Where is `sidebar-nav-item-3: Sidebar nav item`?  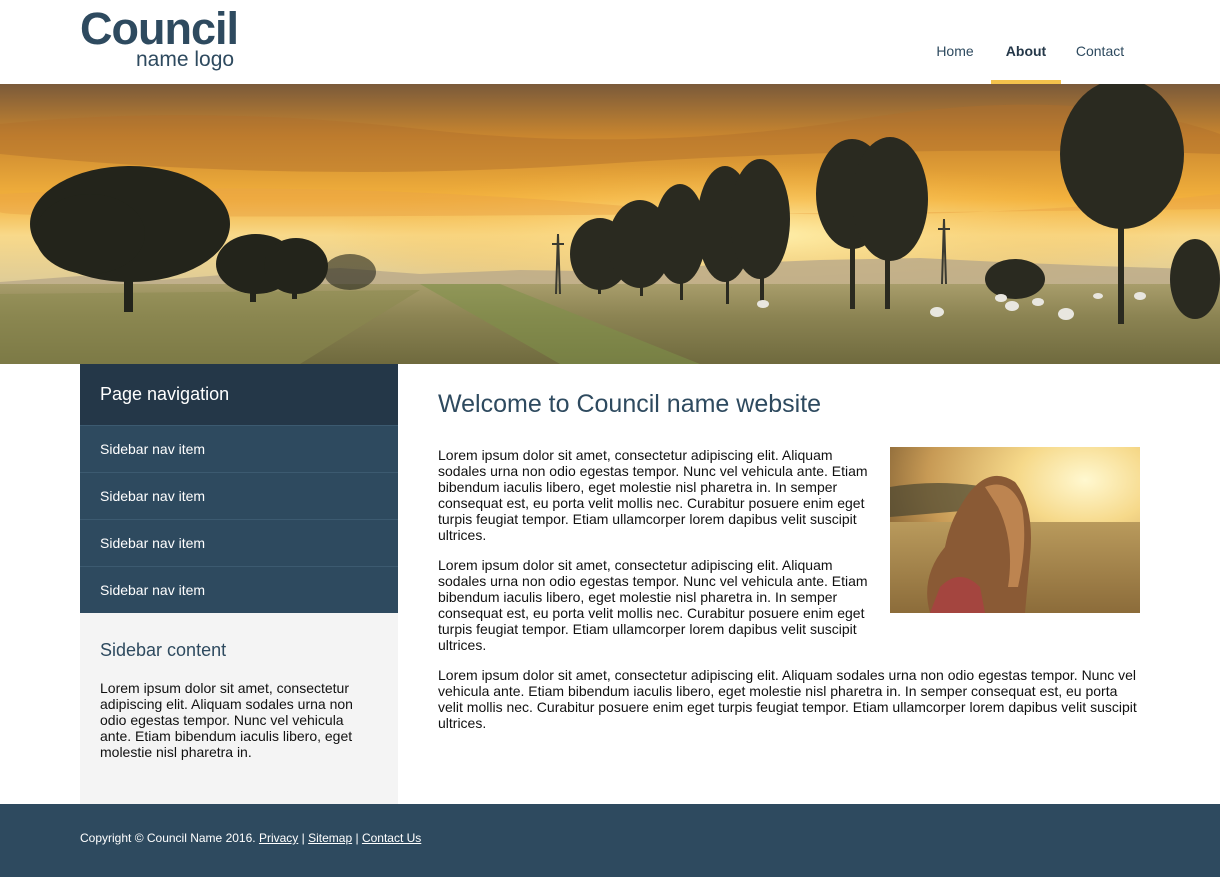
sidebar-nav-item-3: Sidebar nav item is located at coordinates (239, 542).